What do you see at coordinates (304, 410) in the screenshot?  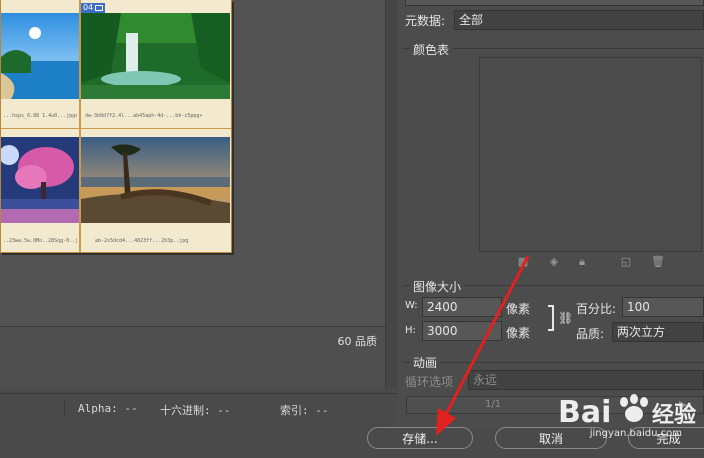 I see `index-readout: 索引: --` at bounding box center [304, 410].